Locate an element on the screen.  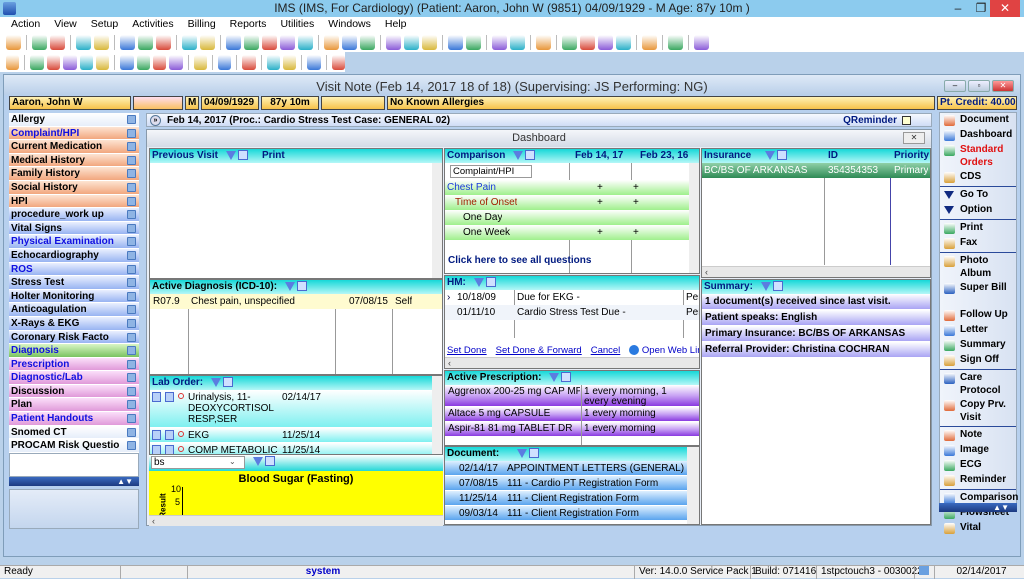
summary-row: Primary Insurance: BC/BS OF ARKANSAS is located at coordinates (816, 334).